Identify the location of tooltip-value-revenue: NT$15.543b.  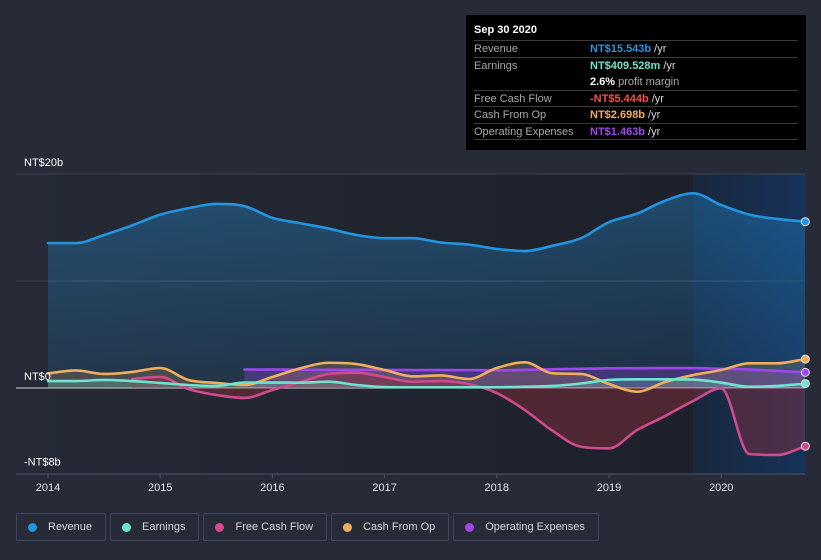
(621, 49).